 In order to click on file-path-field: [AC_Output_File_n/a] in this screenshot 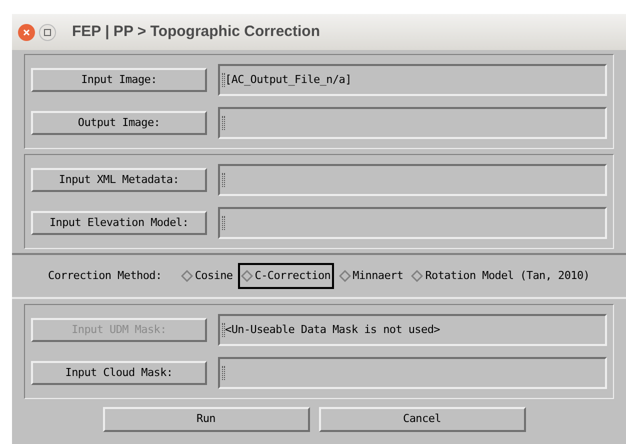, I will do `click(412, 80)`.